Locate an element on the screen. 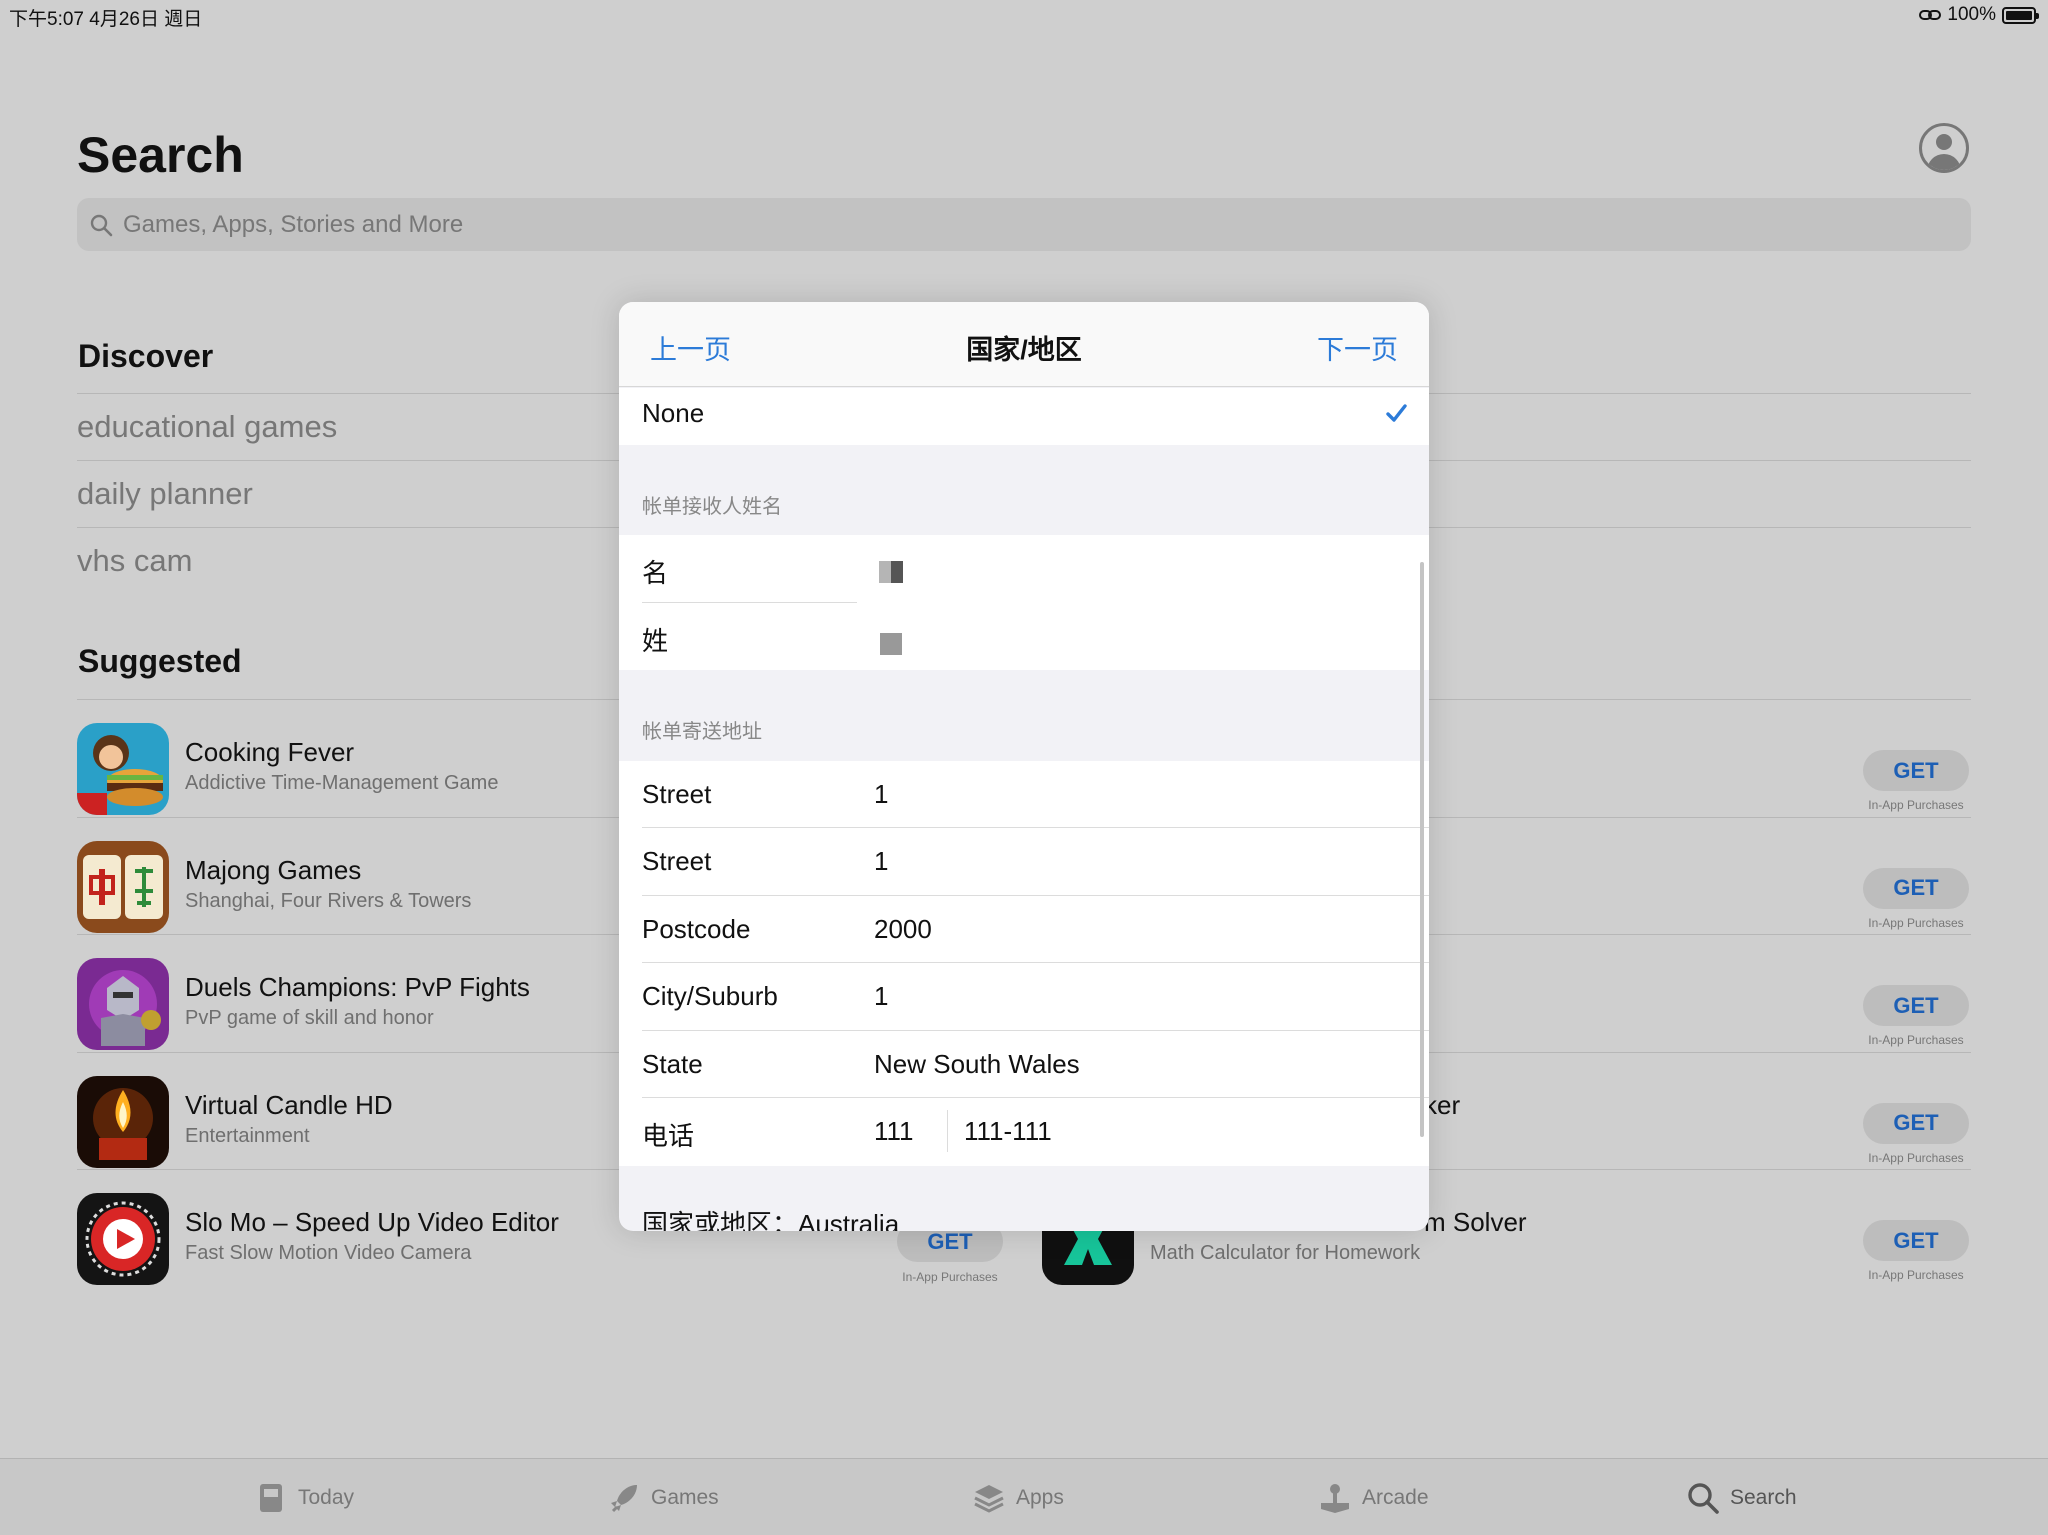  slomo-icon is located at coordinates (123, 1239).